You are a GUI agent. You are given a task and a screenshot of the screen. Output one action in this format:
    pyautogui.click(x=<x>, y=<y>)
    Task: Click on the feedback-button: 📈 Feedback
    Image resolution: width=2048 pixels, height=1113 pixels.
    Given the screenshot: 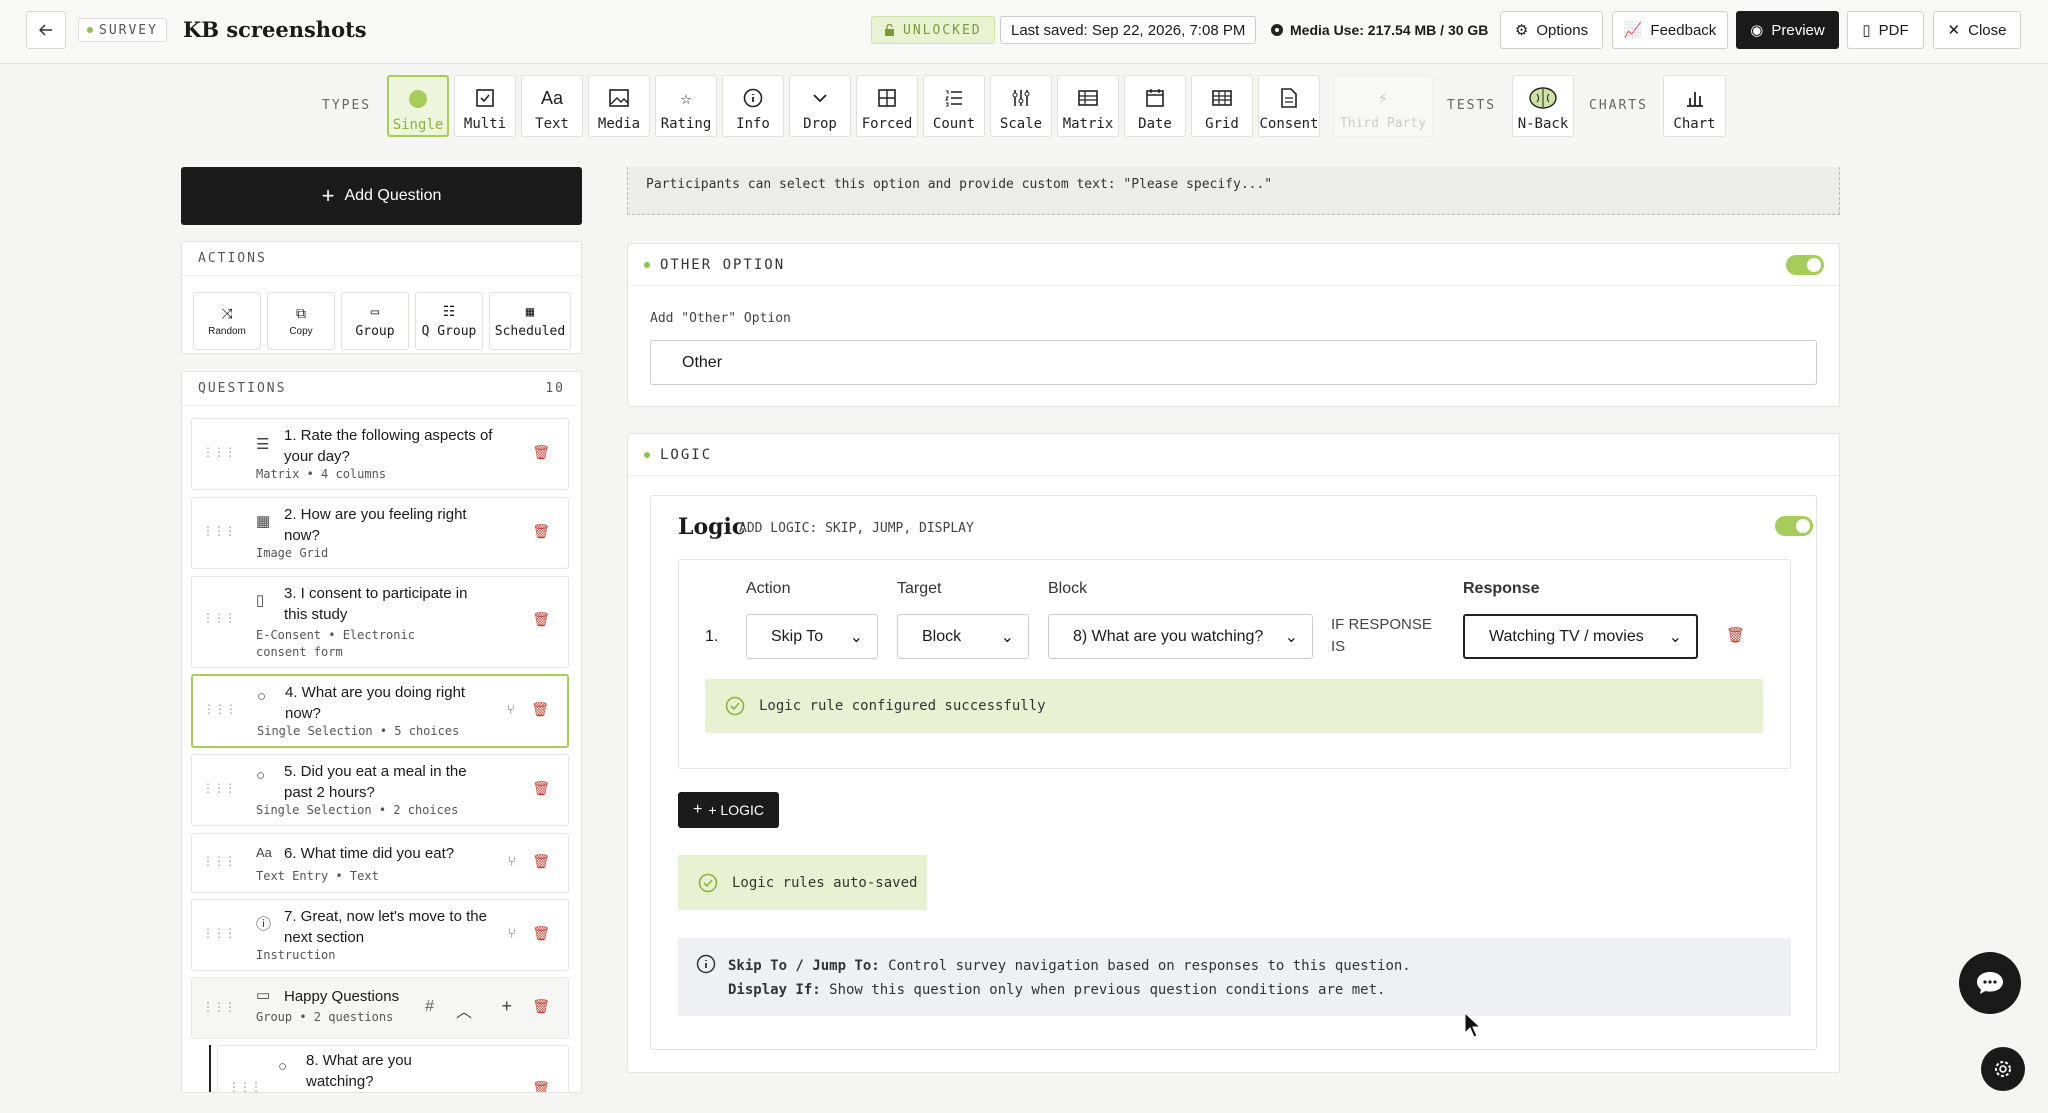 What is the action you would take?
    pyautogui.click(x=1670, y=30)
    